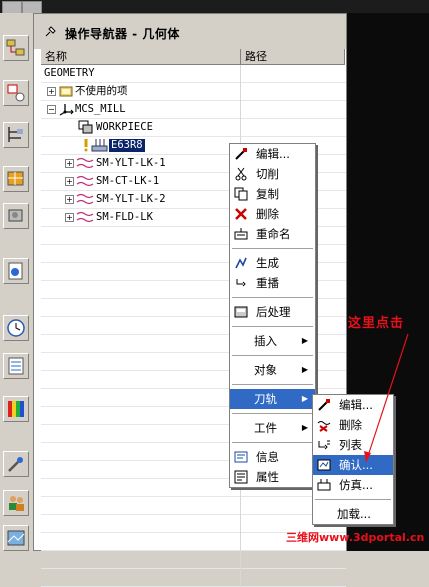 The image size is (429, 587). I want to click on menu-item-object: 对象 ▶, so click(272, 370).